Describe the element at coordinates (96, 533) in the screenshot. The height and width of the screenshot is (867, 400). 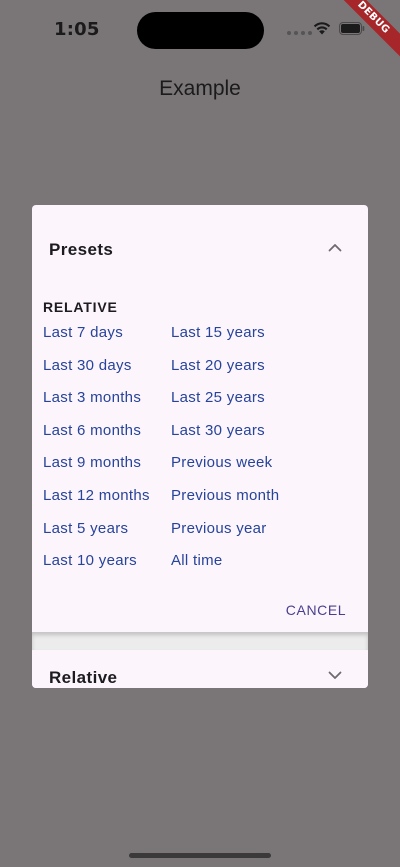
I see `preset-last-5-years: Last 5 years` at that location.